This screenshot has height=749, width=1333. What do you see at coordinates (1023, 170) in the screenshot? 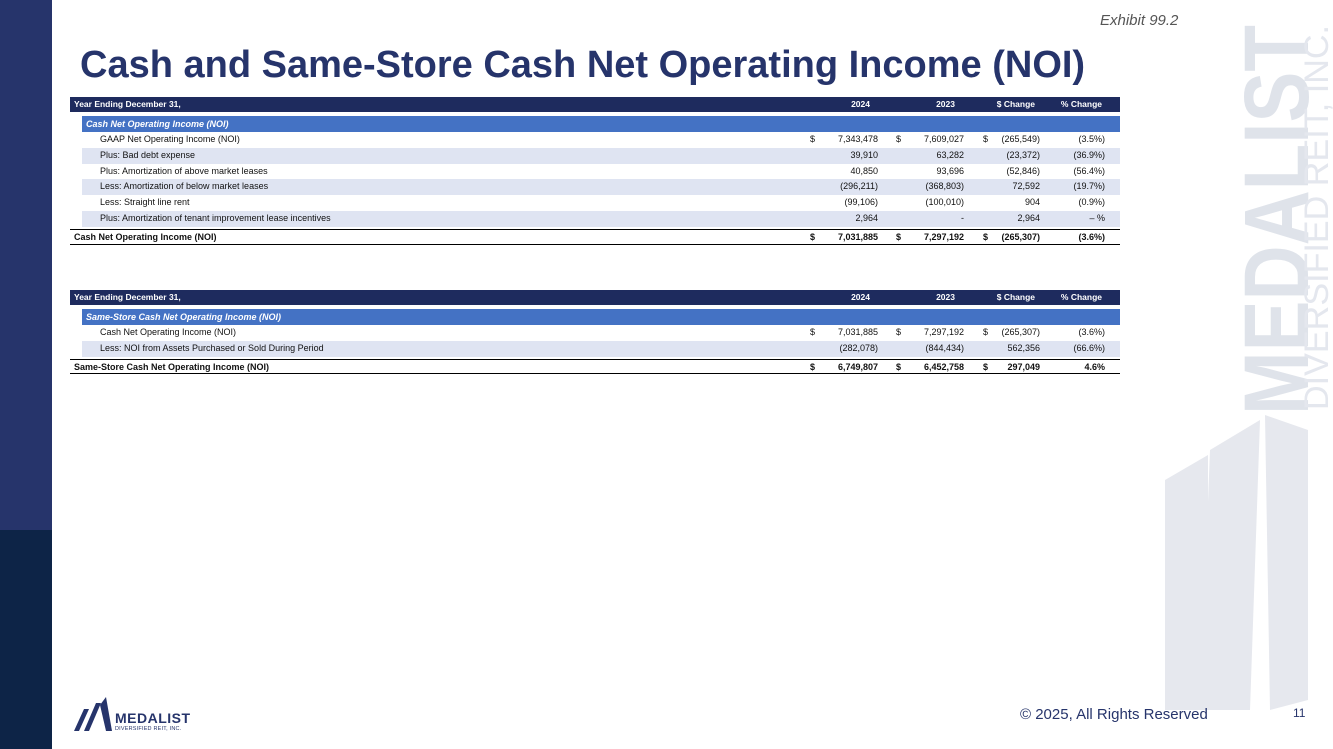
I see `change-value: (52,846)` at bounding box center [1023, 170].